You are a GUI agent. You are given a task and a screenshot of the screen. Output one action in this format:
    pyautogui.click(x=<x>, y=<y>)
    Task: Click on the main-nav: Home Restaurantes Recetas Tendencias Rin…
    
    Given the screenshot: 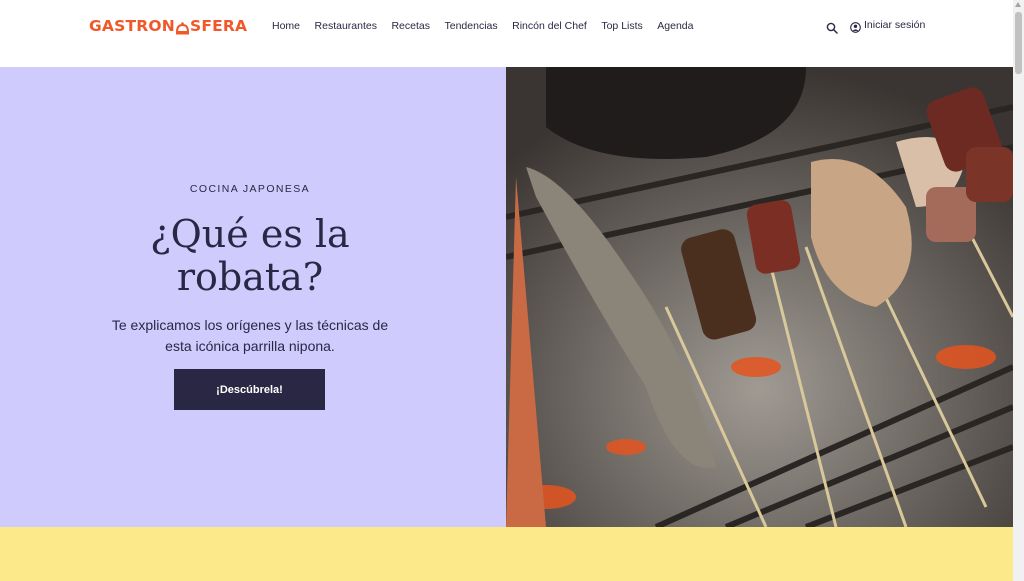 What is the action you would take?
    pyautogui.click(x=490, y=26)
    